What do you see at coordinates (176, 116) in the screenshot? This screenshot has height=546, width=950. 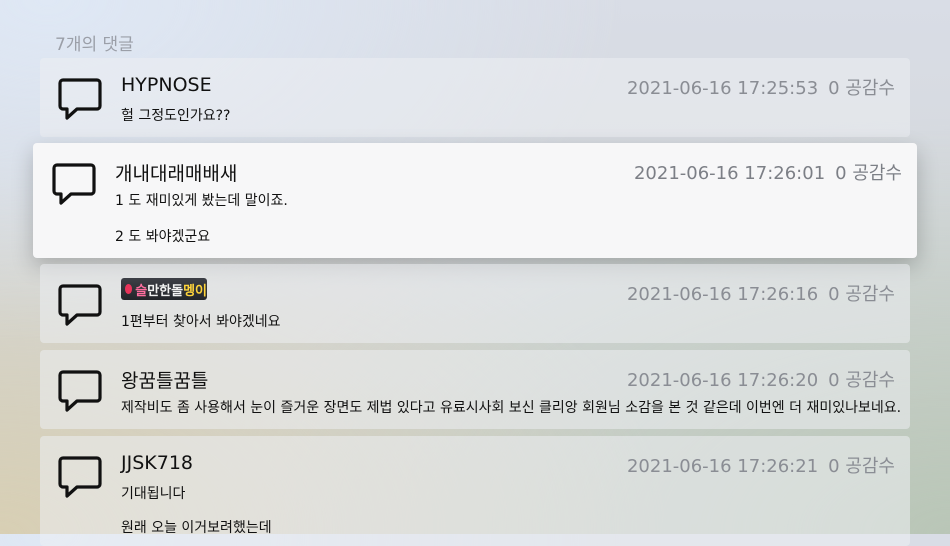 I see `comment-text: 헐 그정도인가요??` at bounding box center [176, 116].